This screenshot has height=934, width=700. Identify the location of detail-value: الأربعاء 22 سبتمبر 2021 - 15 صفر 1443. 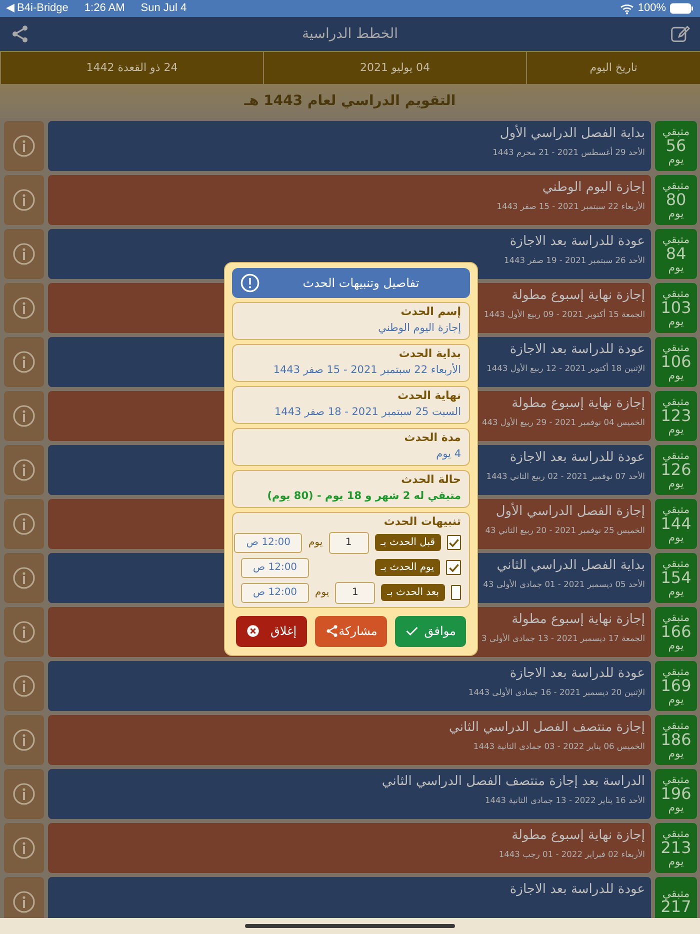
(366, 371).